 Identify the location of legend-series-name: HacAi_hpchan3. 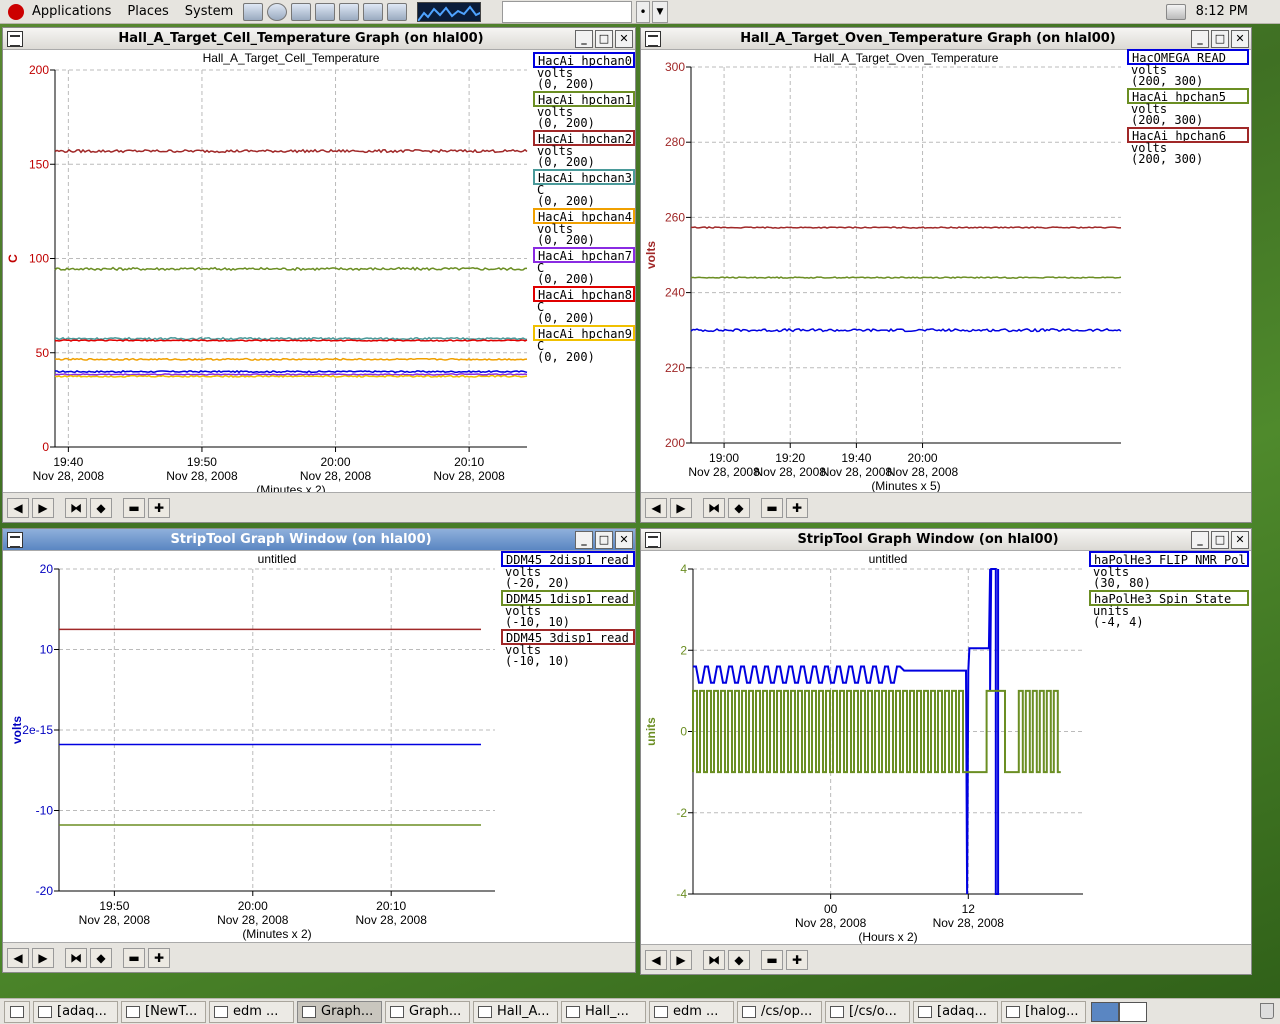
(584, 177).